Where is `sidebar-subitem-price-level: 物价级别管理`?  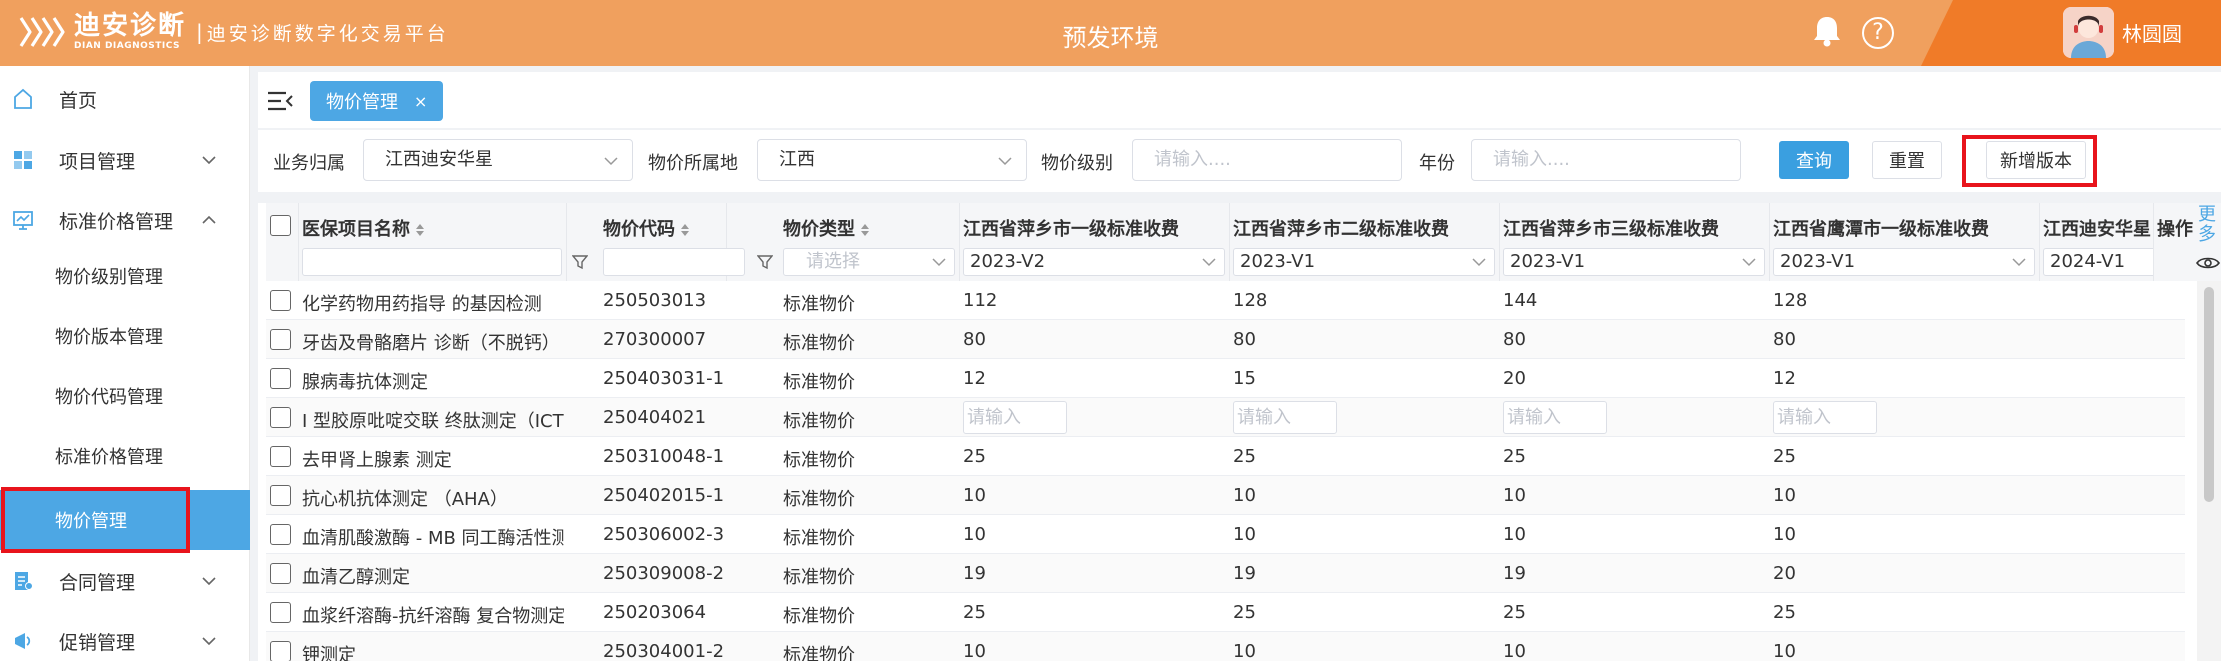 sidebar-subitem-price-level: 物价级别管理 is located at coordinates (125, 278).